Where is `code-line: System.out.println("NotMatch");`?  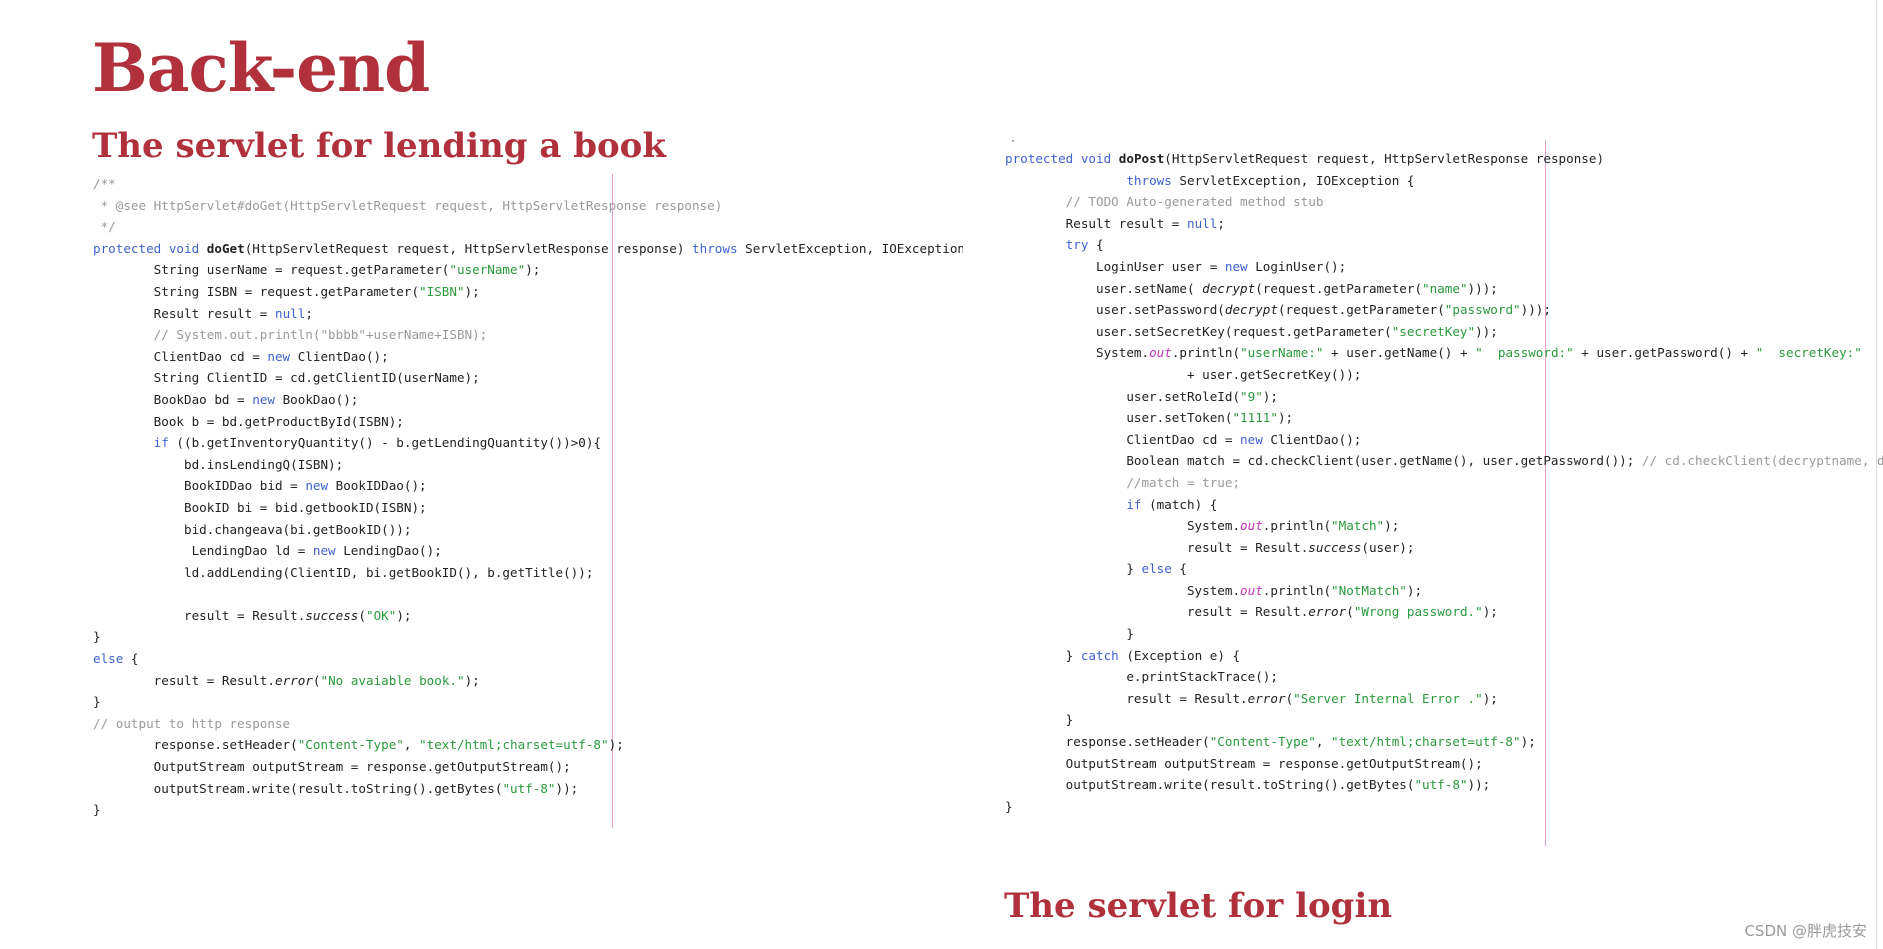 code-line: System.out.println("NotMatch"); is located at coordinates (1214, 590).